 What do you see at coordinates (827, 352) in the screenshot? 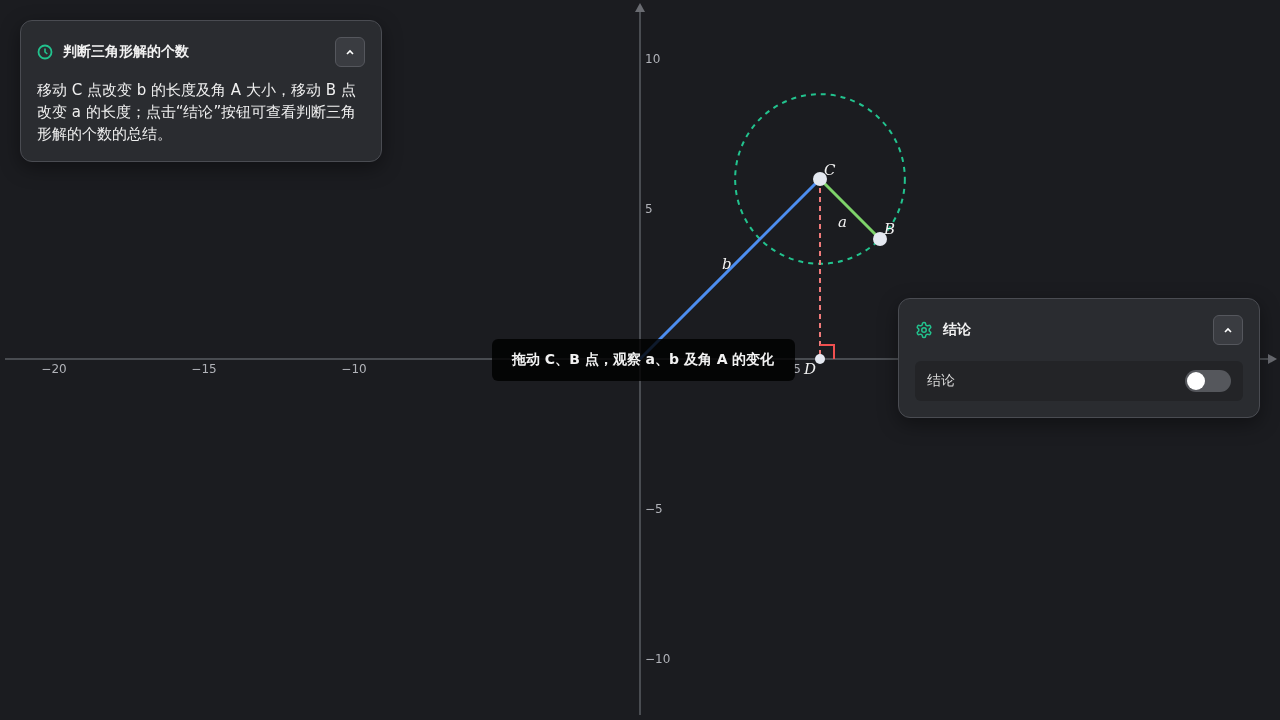
I see `right-angle-mark` at bounding box center [827, 352].